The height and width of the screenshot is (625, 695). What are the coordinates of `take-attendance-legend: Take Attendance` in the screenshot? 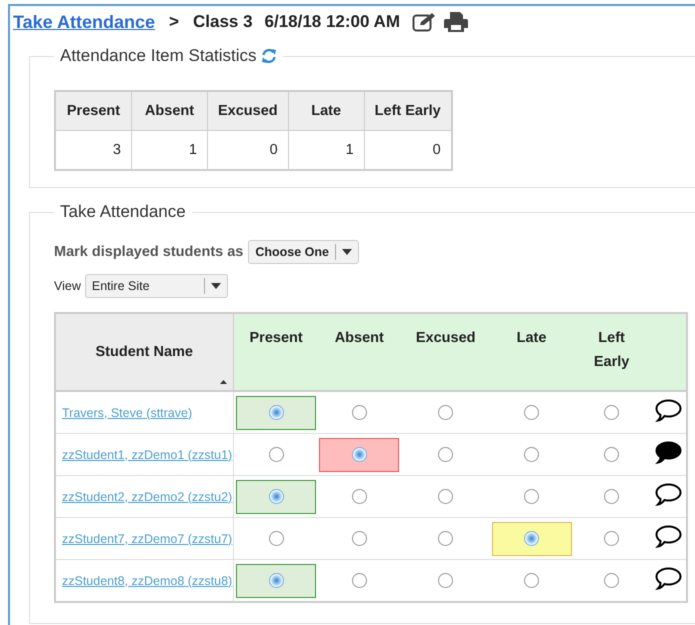 It's located at (123, 212).